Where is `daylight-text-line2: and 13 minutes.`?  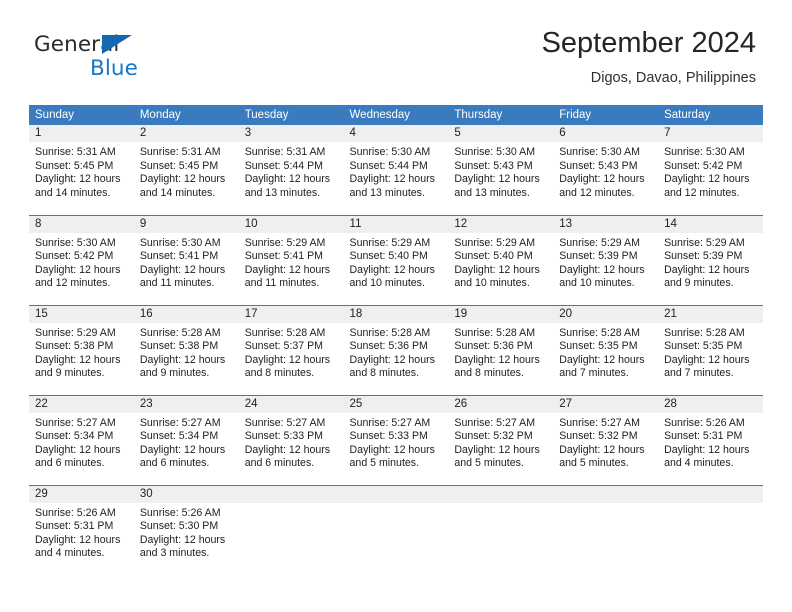 daylight-text-line2: and 13 minutes. is located at coordinates (387, 192).